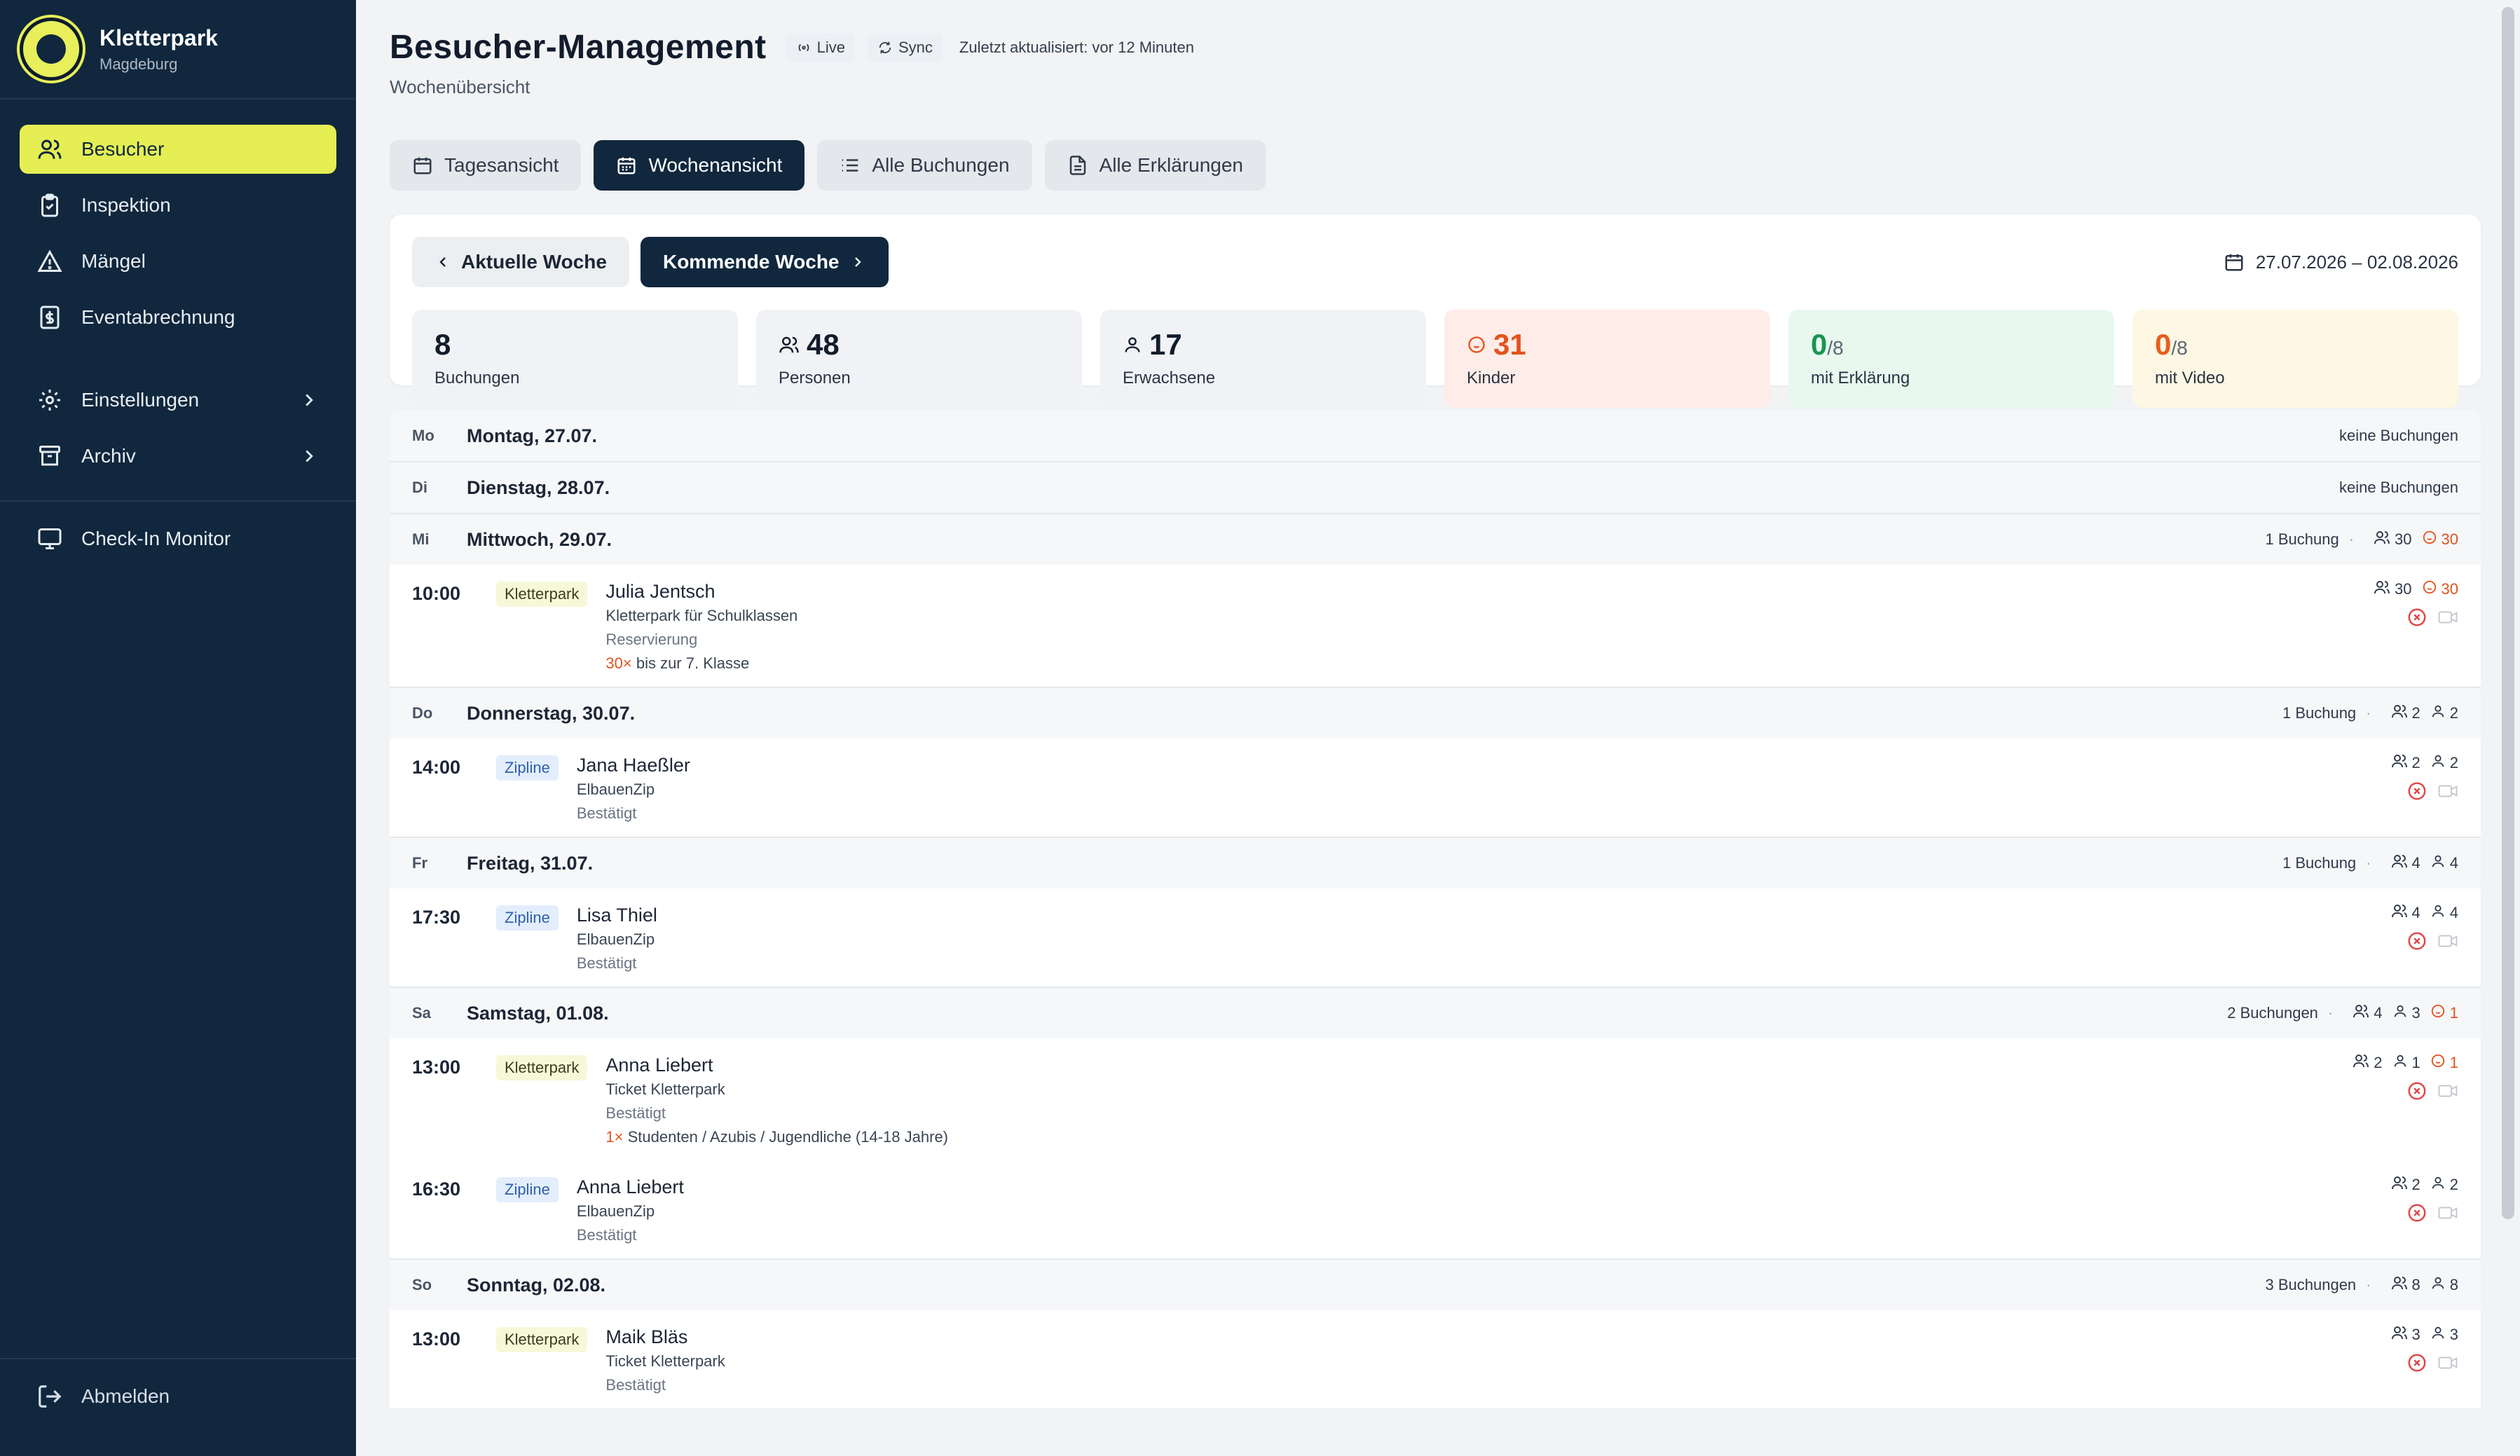  I want to click on day-header: Mo Montag, 27.07. keine Buchungen, so click(1435, 436).